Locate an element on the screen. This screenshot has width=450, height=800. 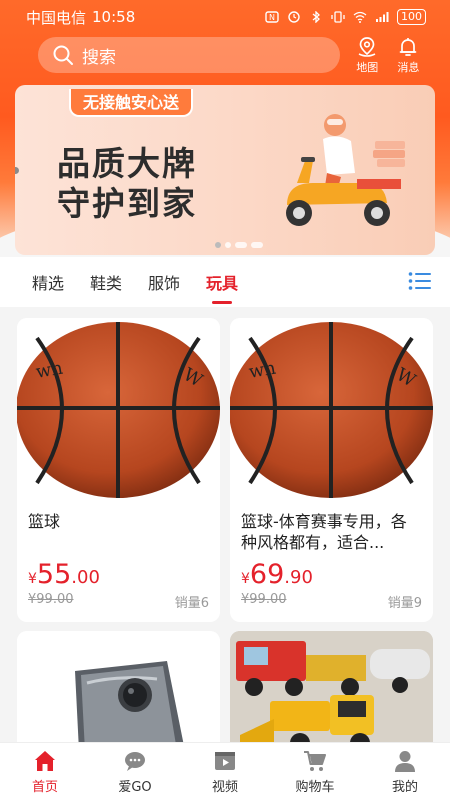
video-icon is located at coordinates (225, 760).